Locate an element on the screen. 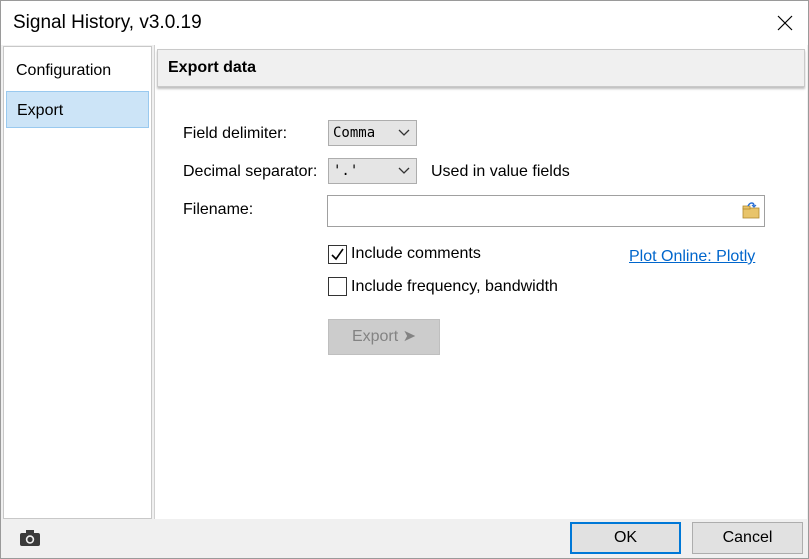 The height and width of the screenshot is (559, 809). camera-icon is located at coordinates (30, 538).